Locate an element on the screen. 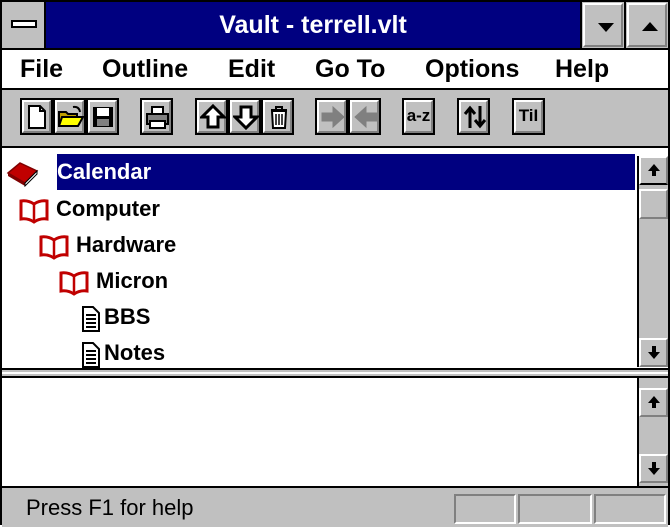 The height and width of the screenshot is (527, 670). arrow-right-icon is located at coordinates (333, 117).